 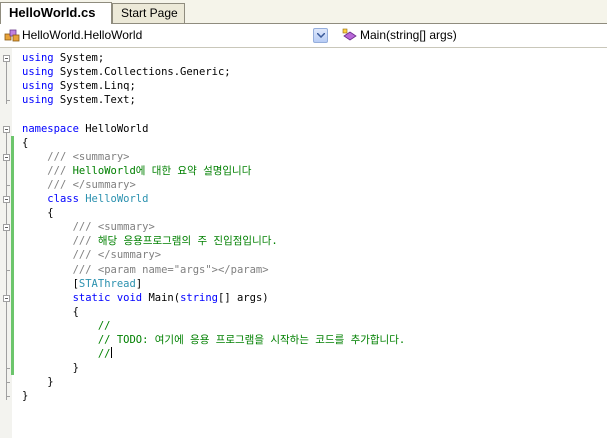 What do you see at coordinates (349, 34) in the screenshot?
I see `method-icon` at bounding box center [349, 34].